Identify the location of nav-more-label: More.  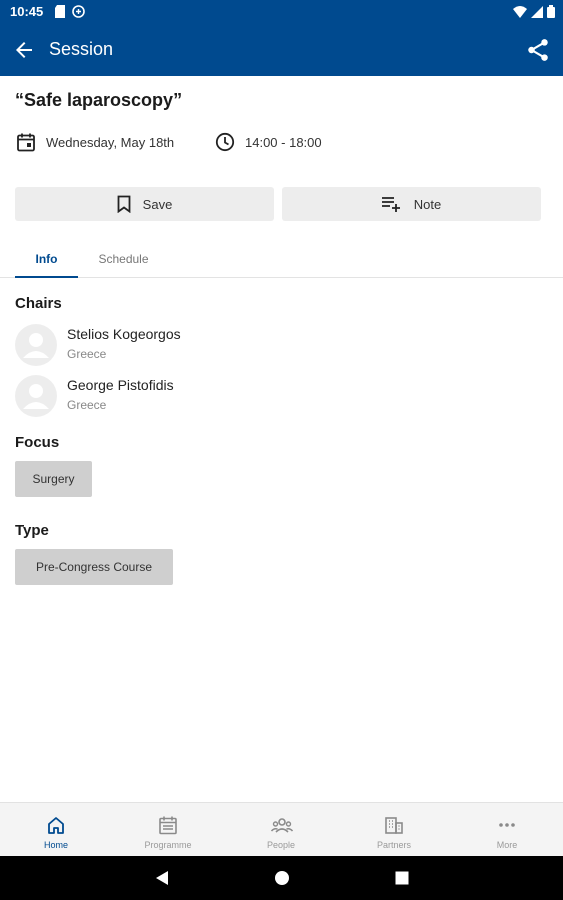
(507, 845).